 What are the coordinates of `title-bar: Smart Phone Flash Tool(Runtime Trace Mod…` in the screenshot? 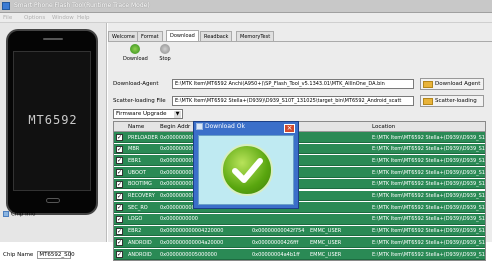 It's located at (246, 6).